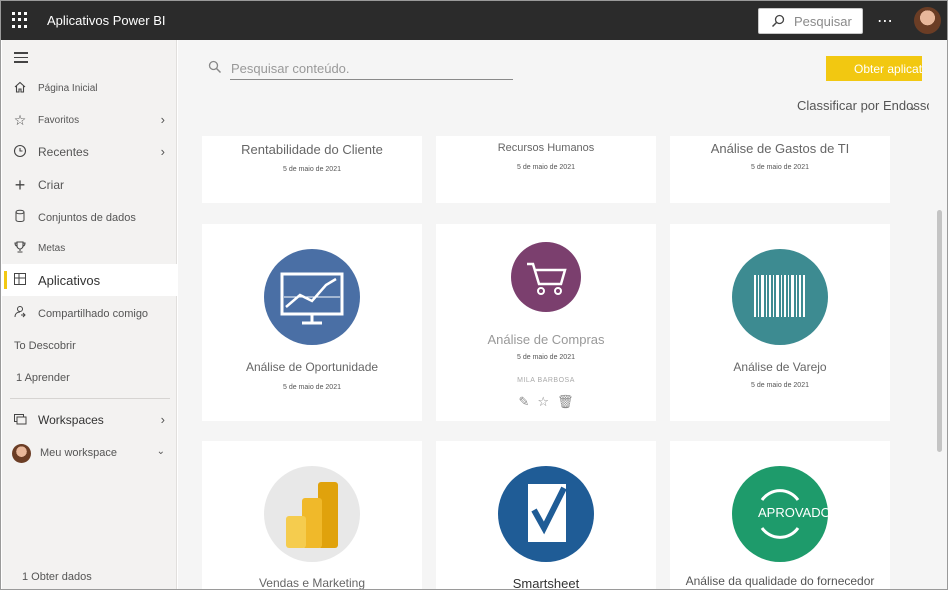 The width and height of the screenshot is (948, 590). What do you see at coordinates (21, 453) in the screenshot?
I see `workspace-avatar` at bounding box center [21, 453].